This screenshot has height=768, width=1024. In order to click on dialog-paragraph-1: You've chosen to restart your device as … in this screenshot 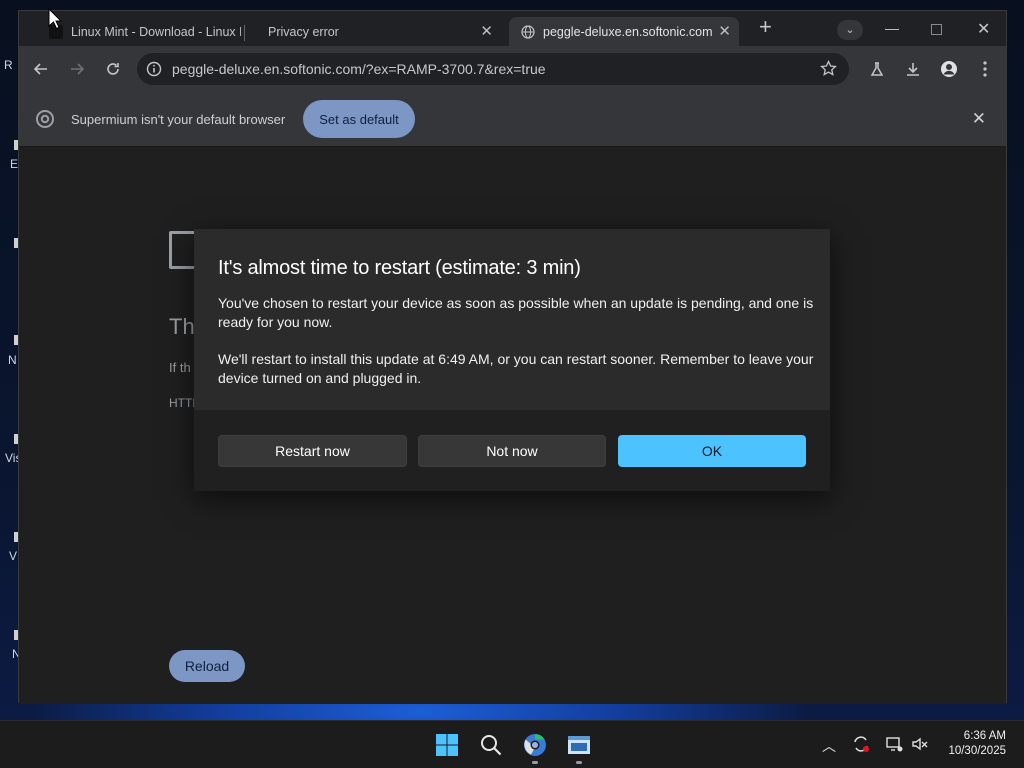, I will do `click(516, 312)`.